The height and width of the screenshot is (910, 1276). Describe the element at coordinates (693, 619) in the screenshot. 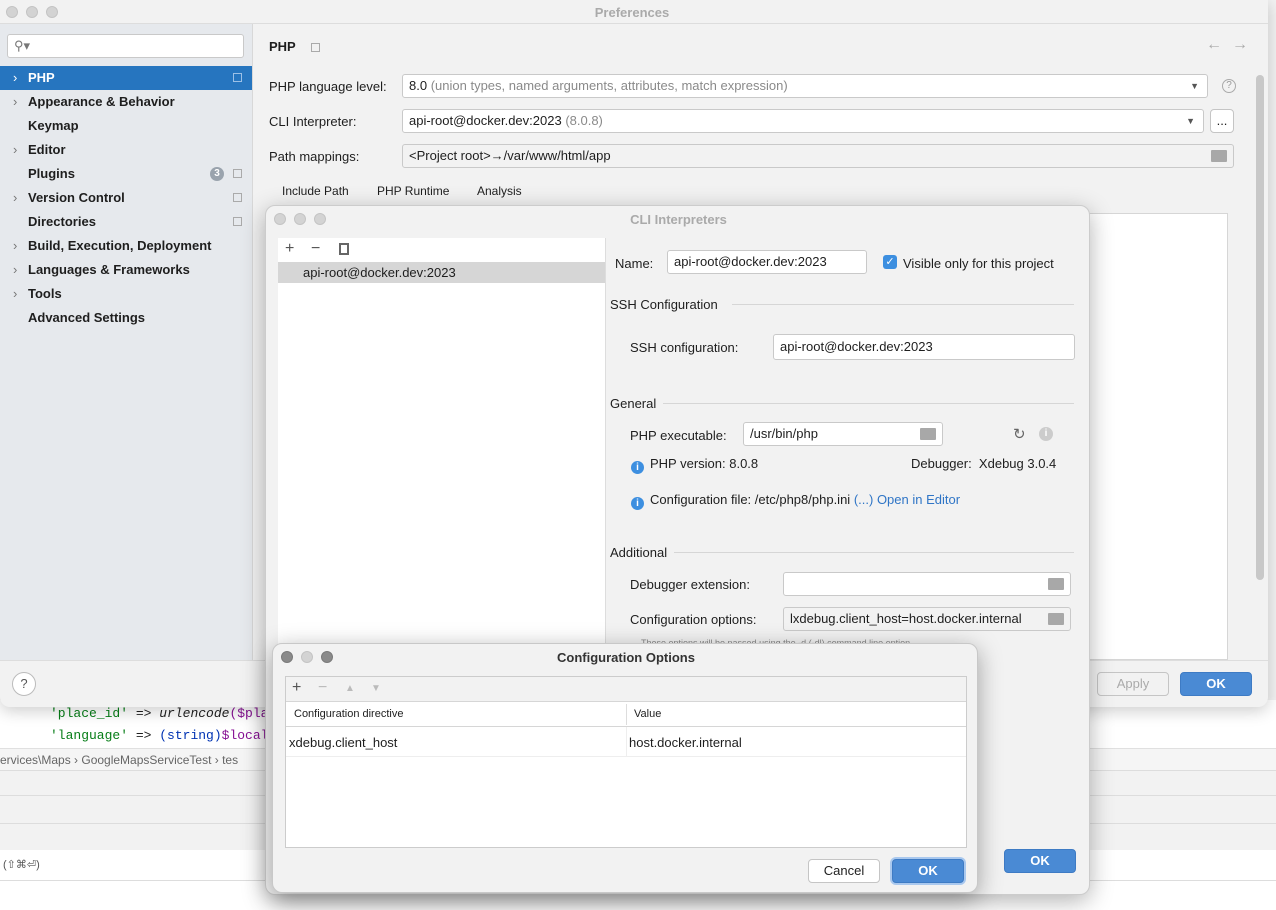

I see `config-options-label: Configuration options:` at that location.